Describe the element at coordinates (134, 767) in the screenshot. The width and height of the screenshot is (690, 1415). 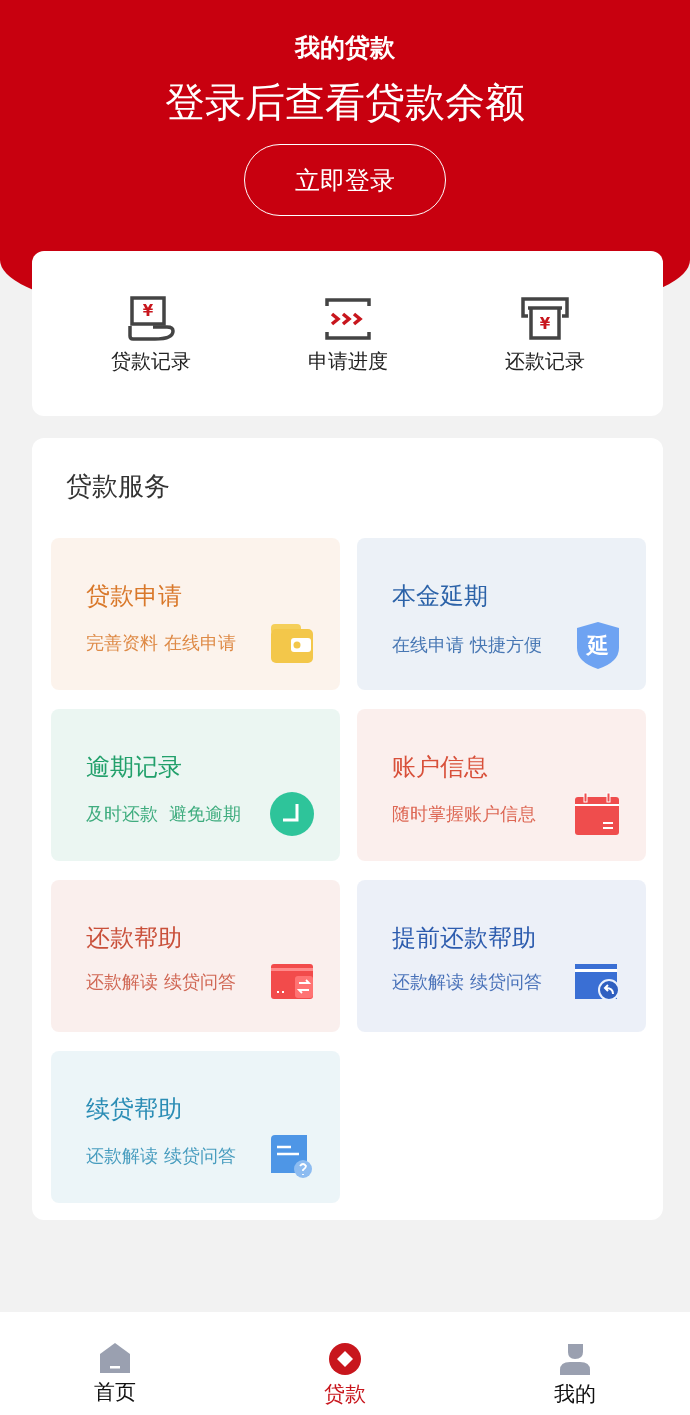
I see `tile-title: 逾期记录` at that location.